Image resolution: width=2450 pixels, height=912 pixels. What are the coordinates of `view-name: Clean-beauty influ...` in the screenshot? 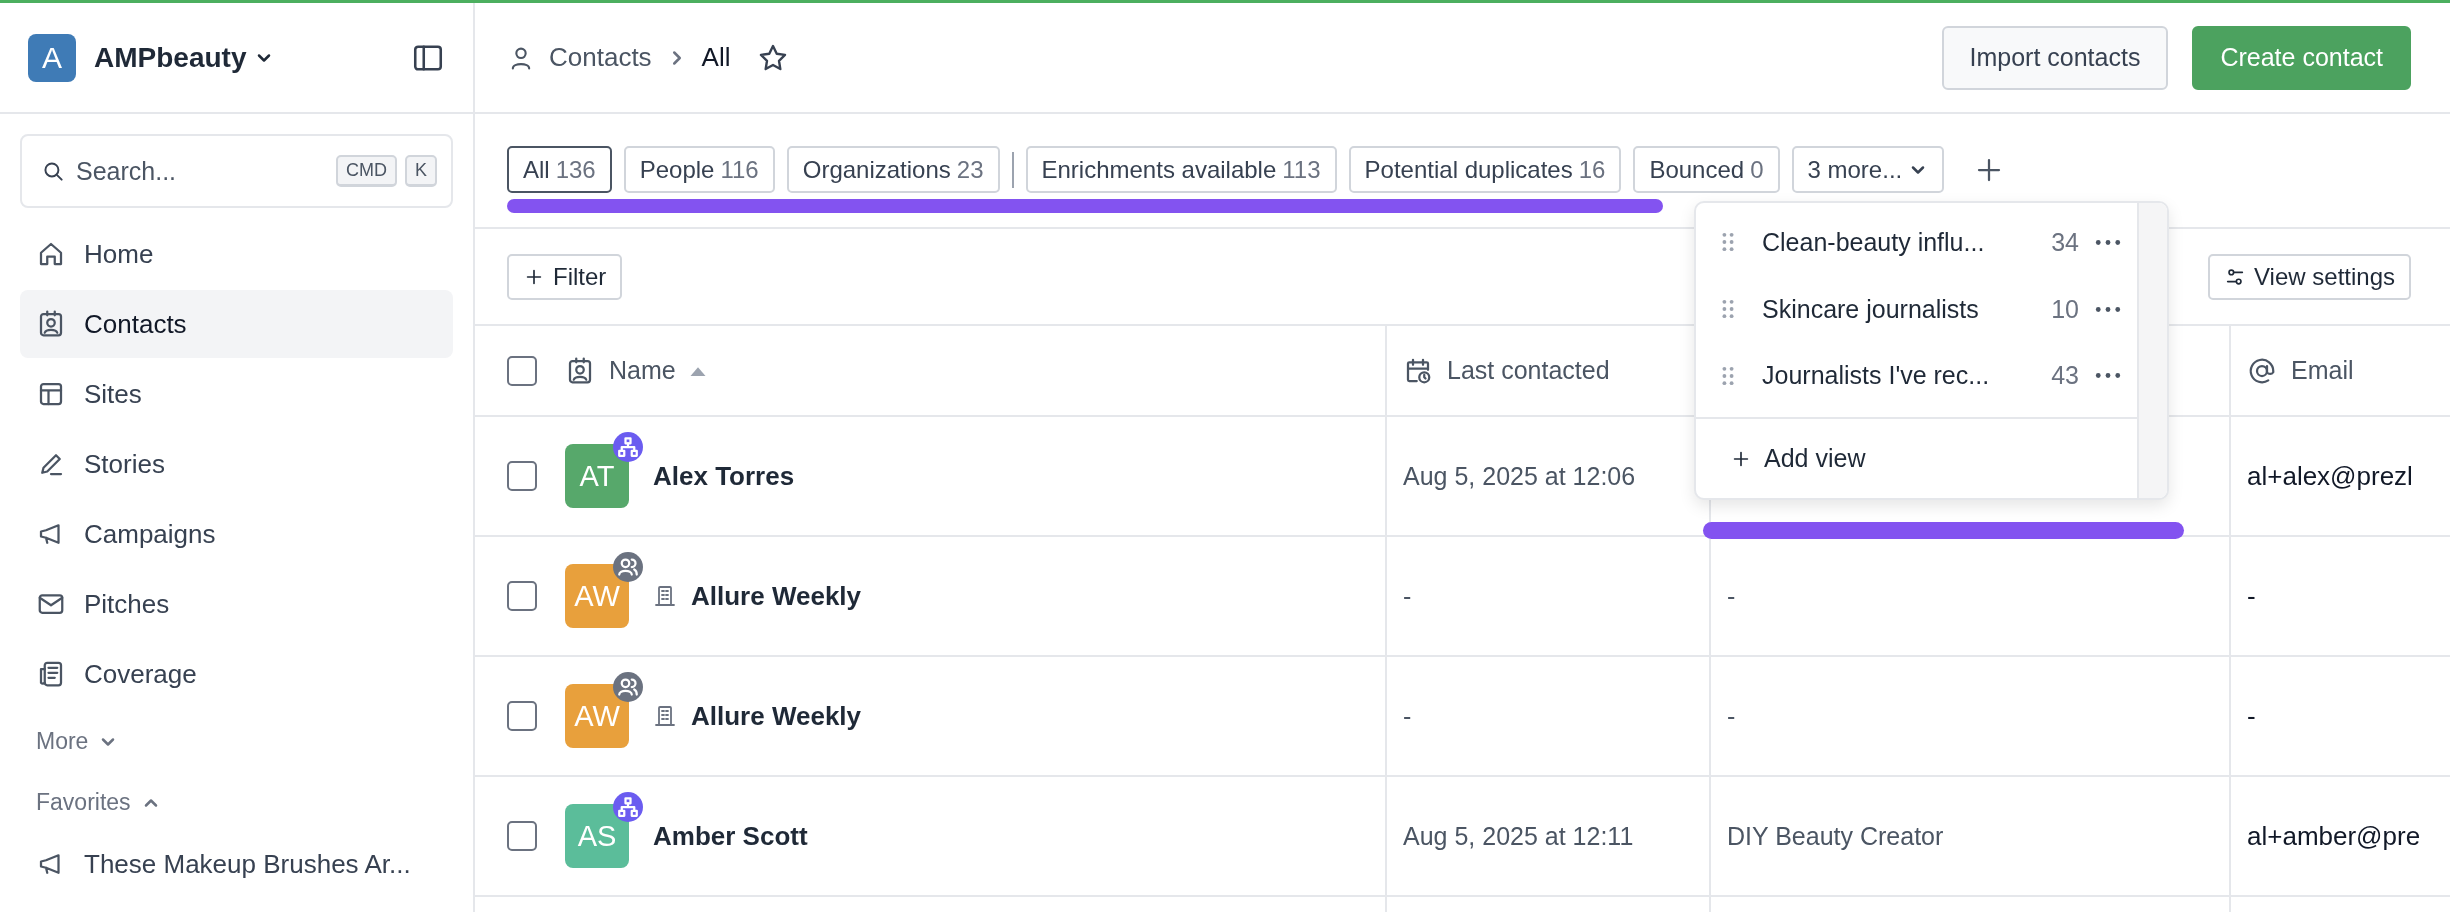 It's located at (1874, 242).